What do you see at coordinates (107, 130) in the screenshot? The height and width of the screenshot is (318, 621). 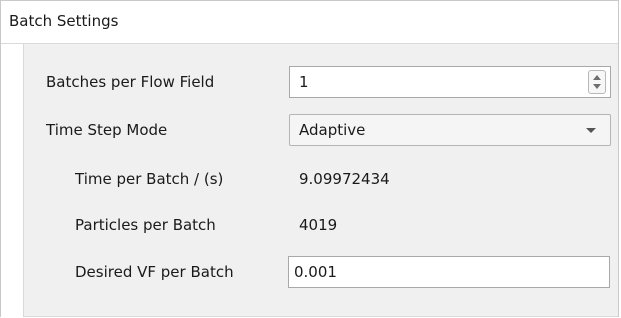 I see `time-step-mode-label: Time Step Mode` at bounding box center [107, 130].